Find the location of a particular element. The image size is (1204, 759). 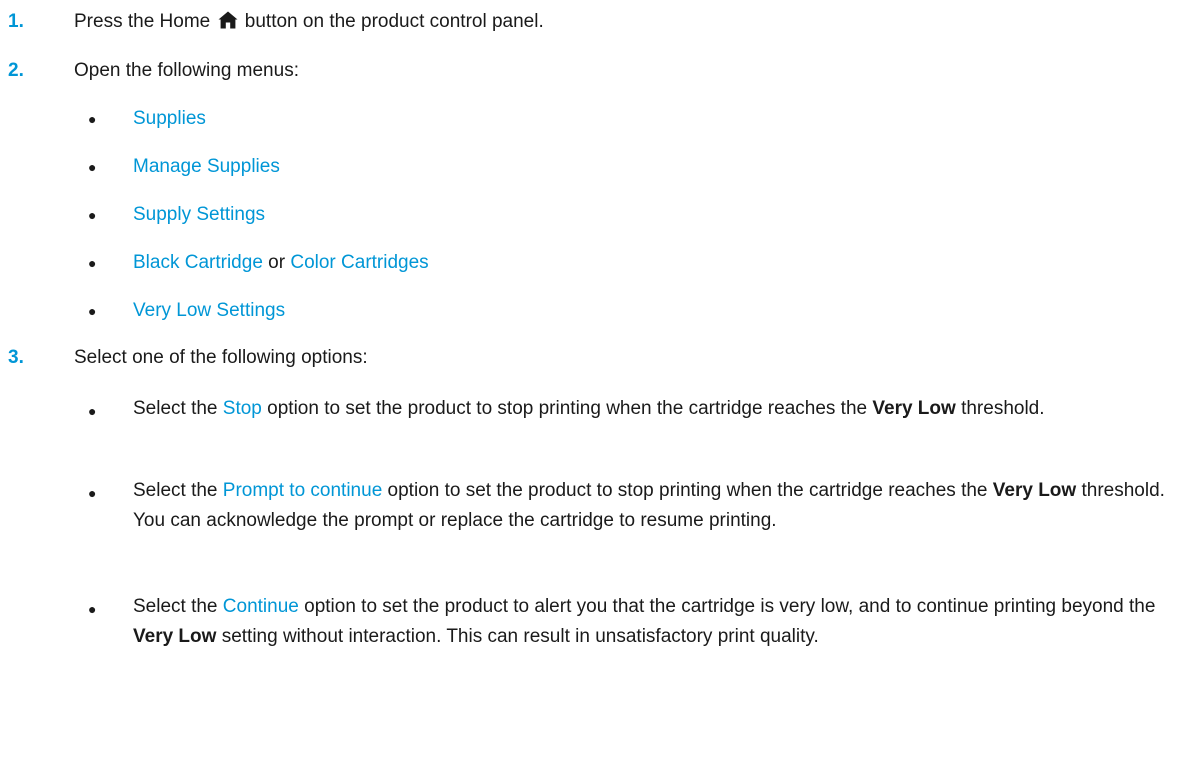

or-text: or is located at coordinates (277, 262).